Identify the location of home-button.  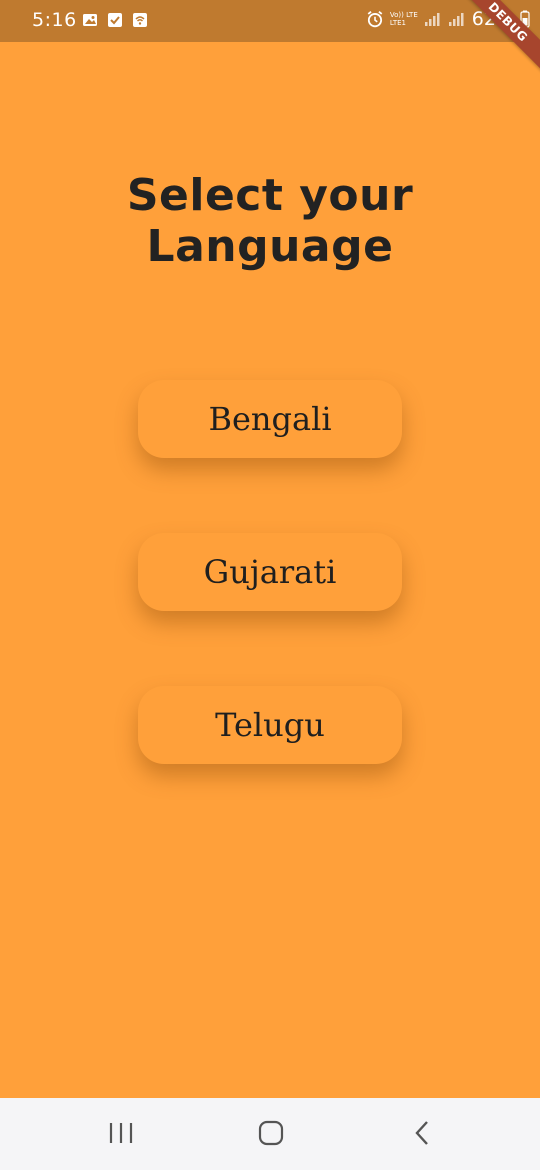
(271, 1133).